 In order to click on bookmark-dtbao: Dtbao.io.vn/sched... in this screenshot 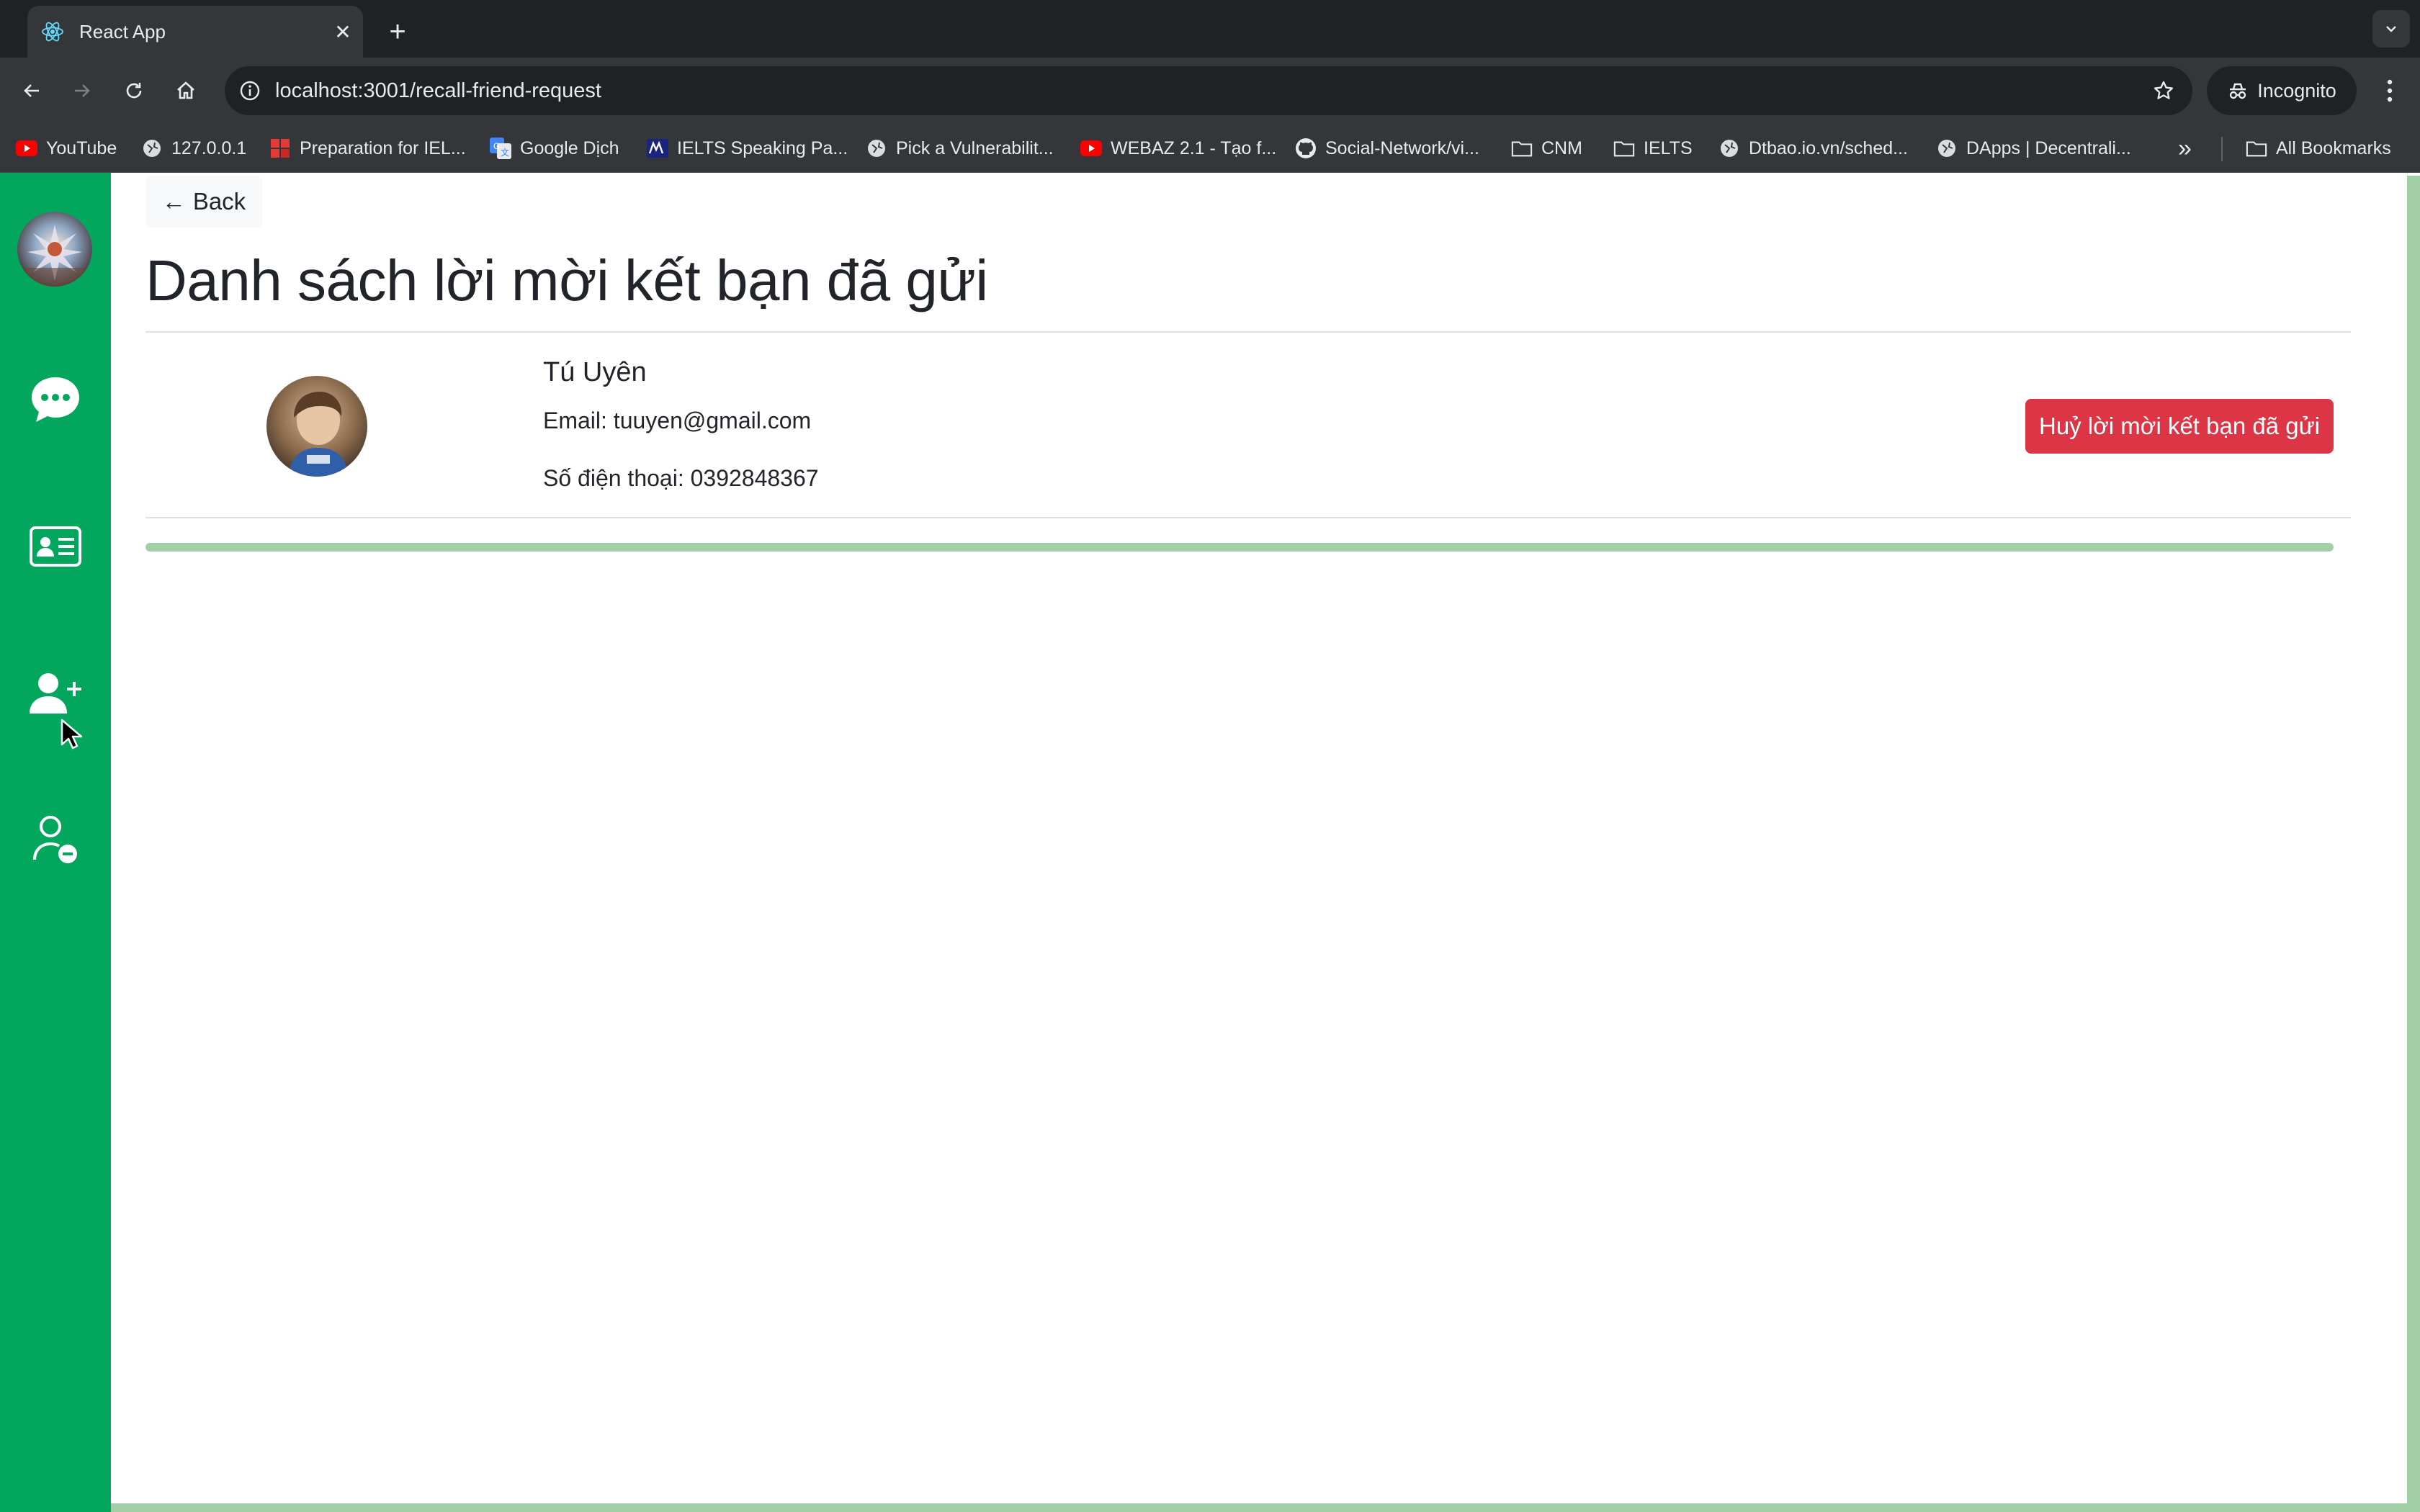, I will do `click(1813, 148)`.